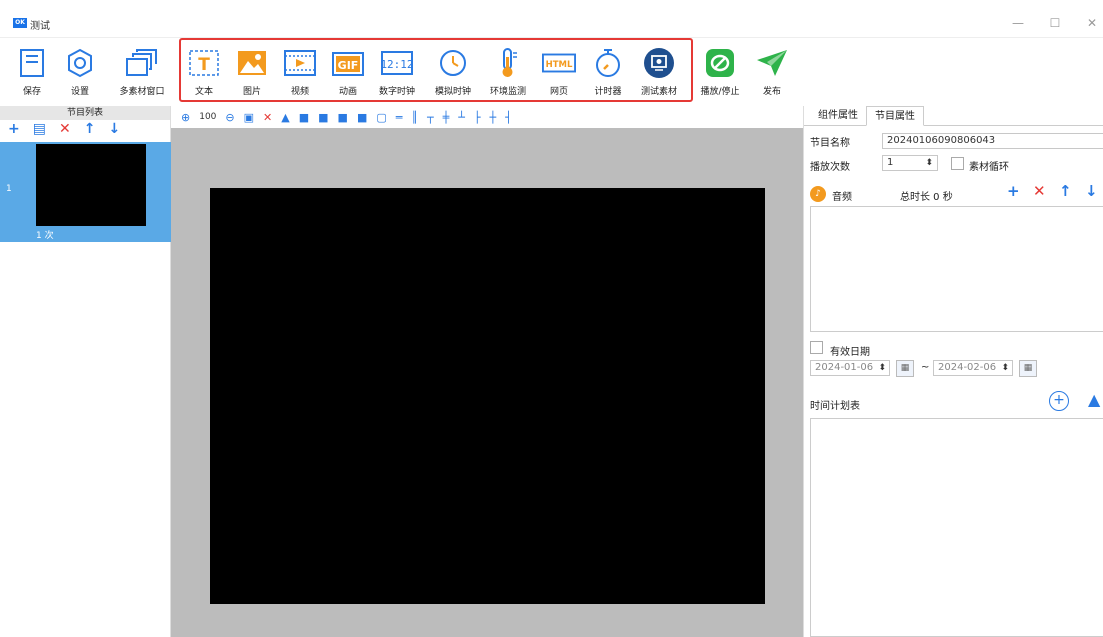  What do you see at coordinates (956, 527) in the screenshot?
I see `schedule-list` at bounding box center [956, 527].